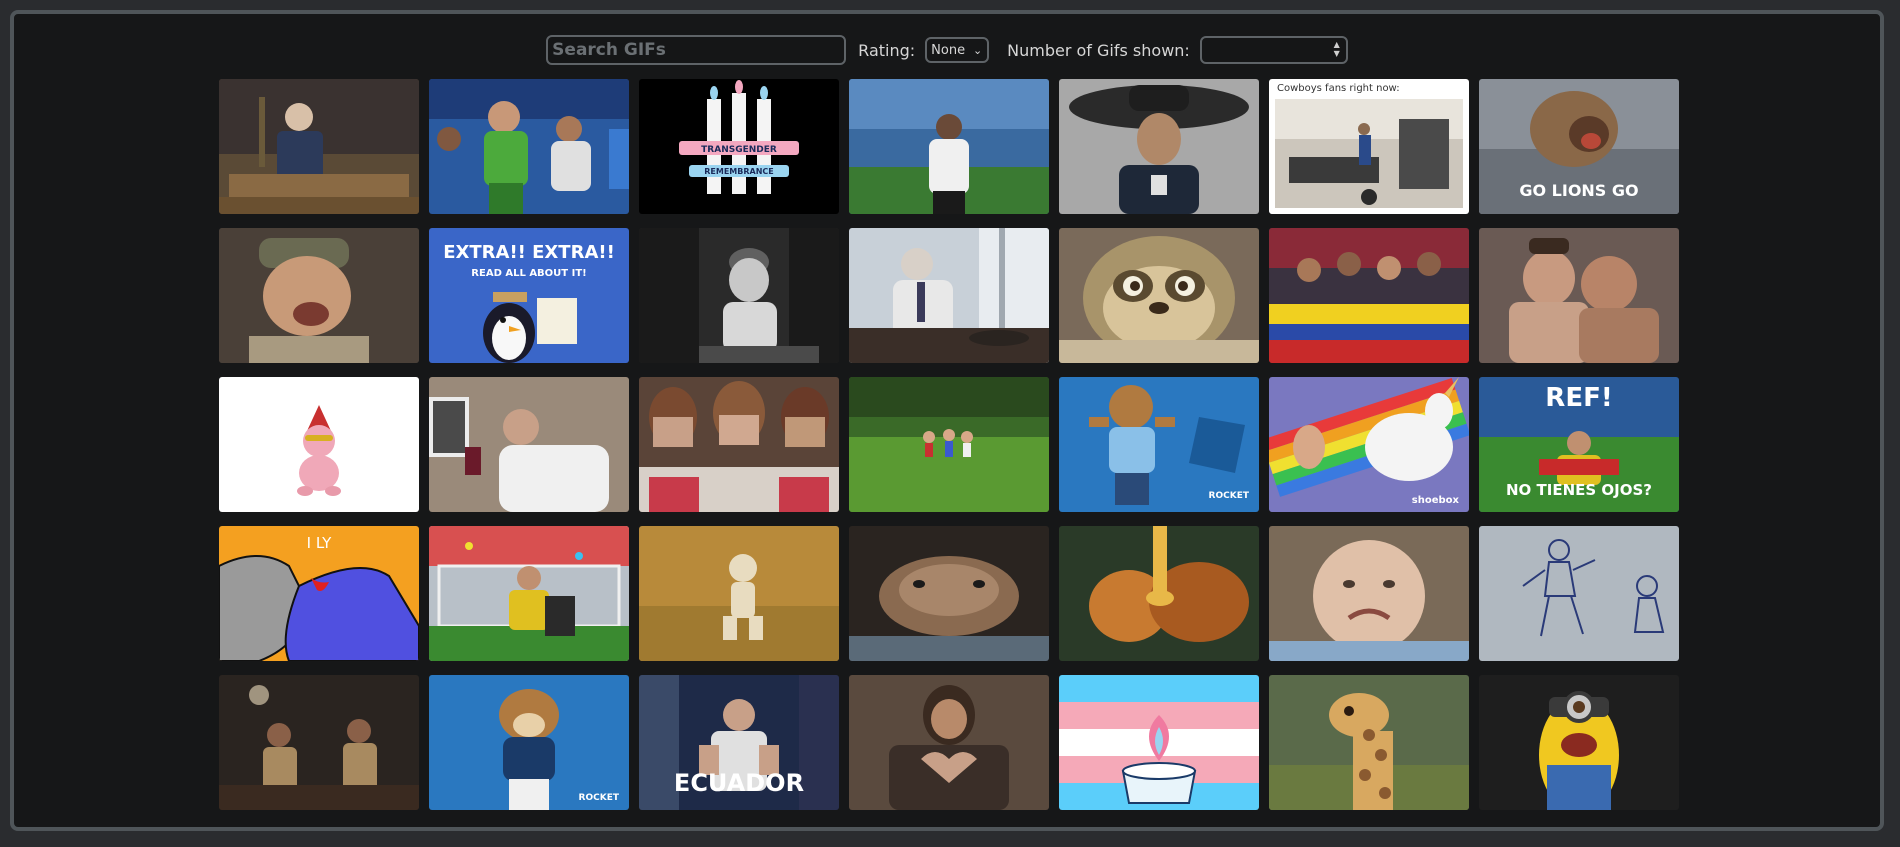 This screenshot has height=847, width=1900. I want to click on gif-lions-mascot-flexing: ROCKET, so click(1159, 444).